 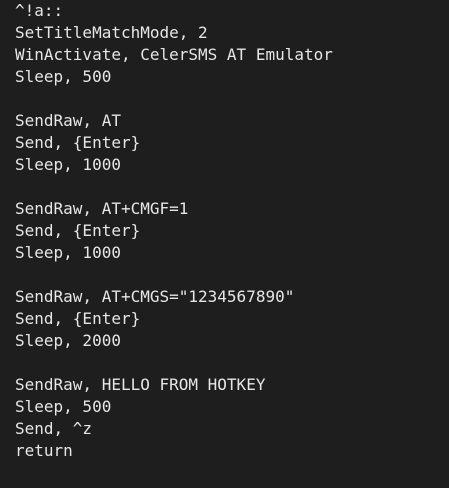 I want to click on code-line: Sleep, 2000, so click(x=68, y=340).